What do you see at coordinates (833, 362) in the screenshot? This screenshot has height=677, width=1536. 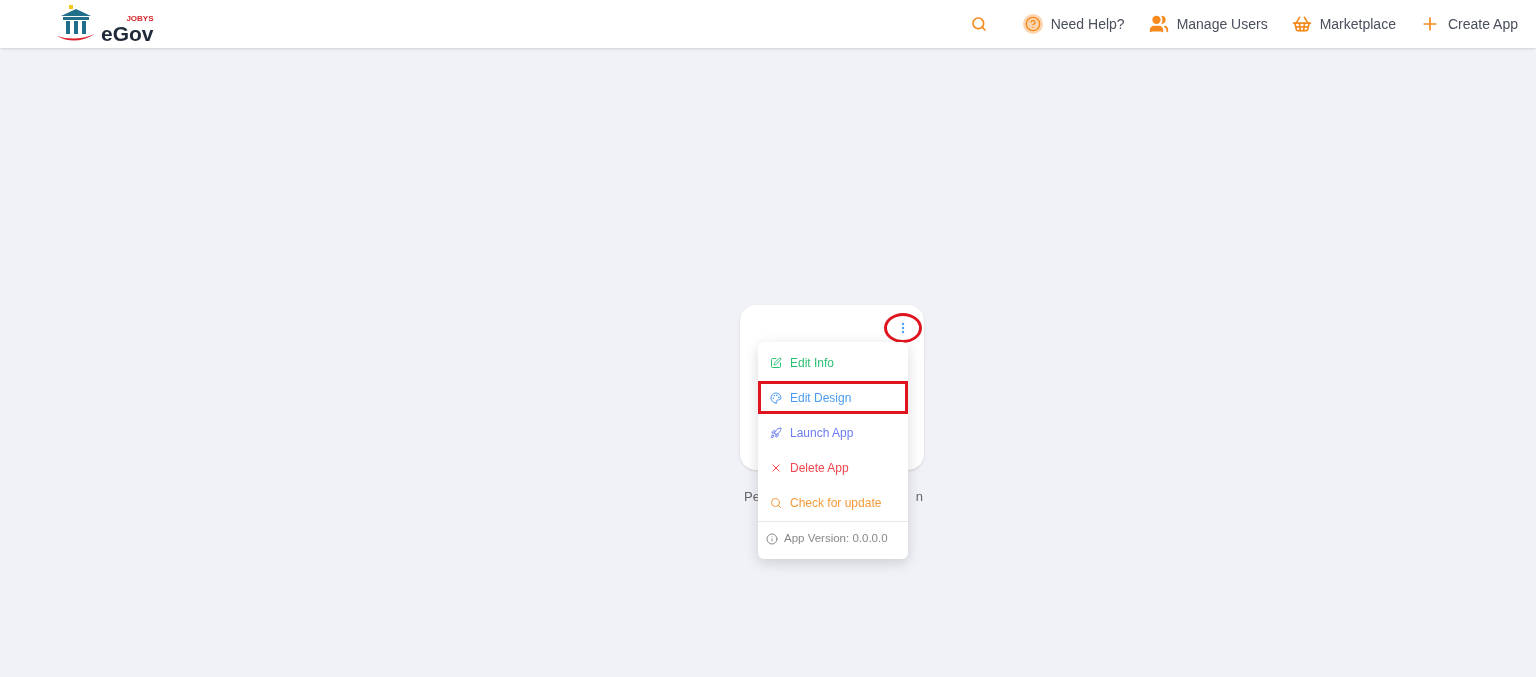 I see `menu-item: Edit Info` at bounding box center [833, 362].